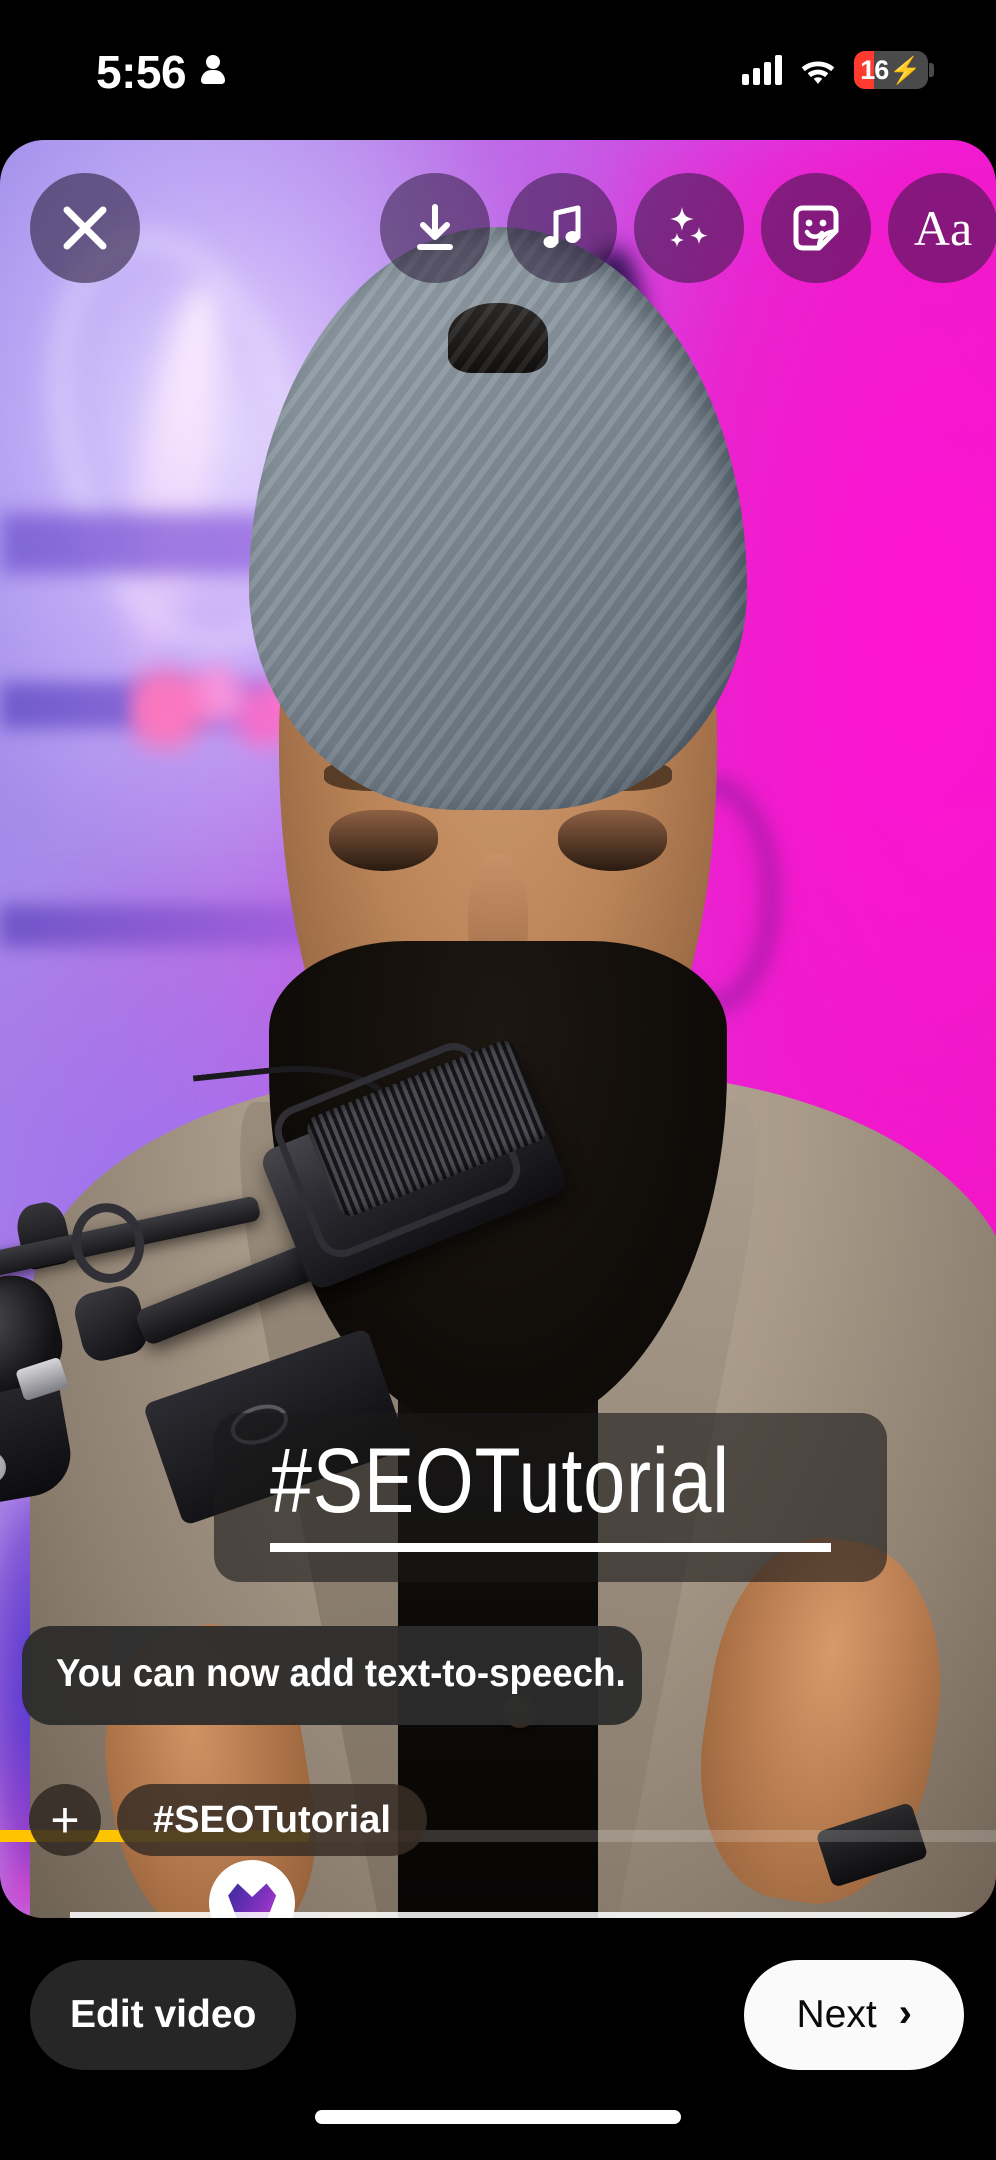 The width and height of the screenshot is (996, 2160). I want to click on battery-level-label: 16, so click(874, 69).